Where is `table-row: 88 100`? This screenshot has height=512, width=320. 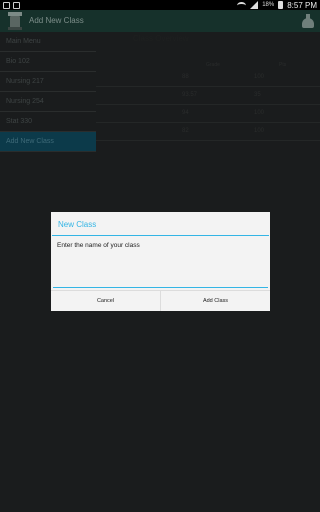 table-row: 88 100 is located at coordinates (208, 78).